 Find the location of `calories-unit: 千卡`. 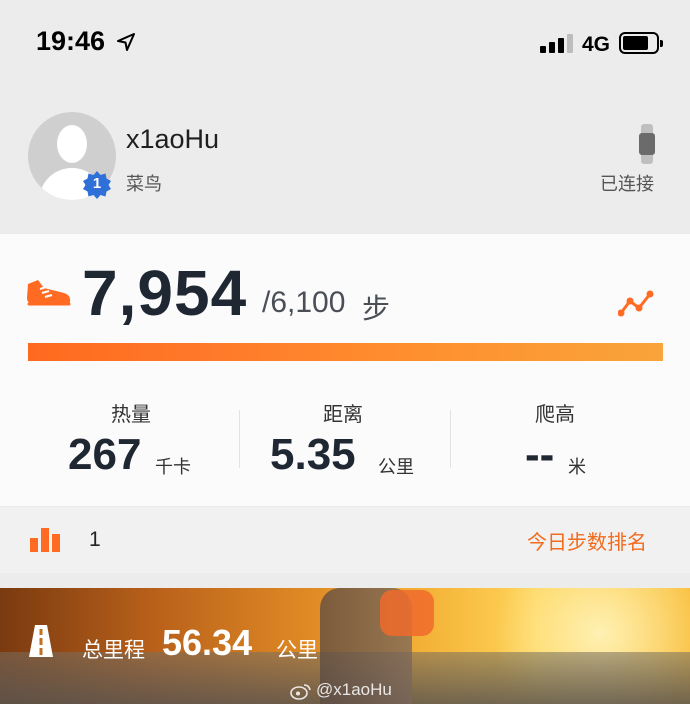

calories-unit: 千卡 is located at coordinates (173, 467).